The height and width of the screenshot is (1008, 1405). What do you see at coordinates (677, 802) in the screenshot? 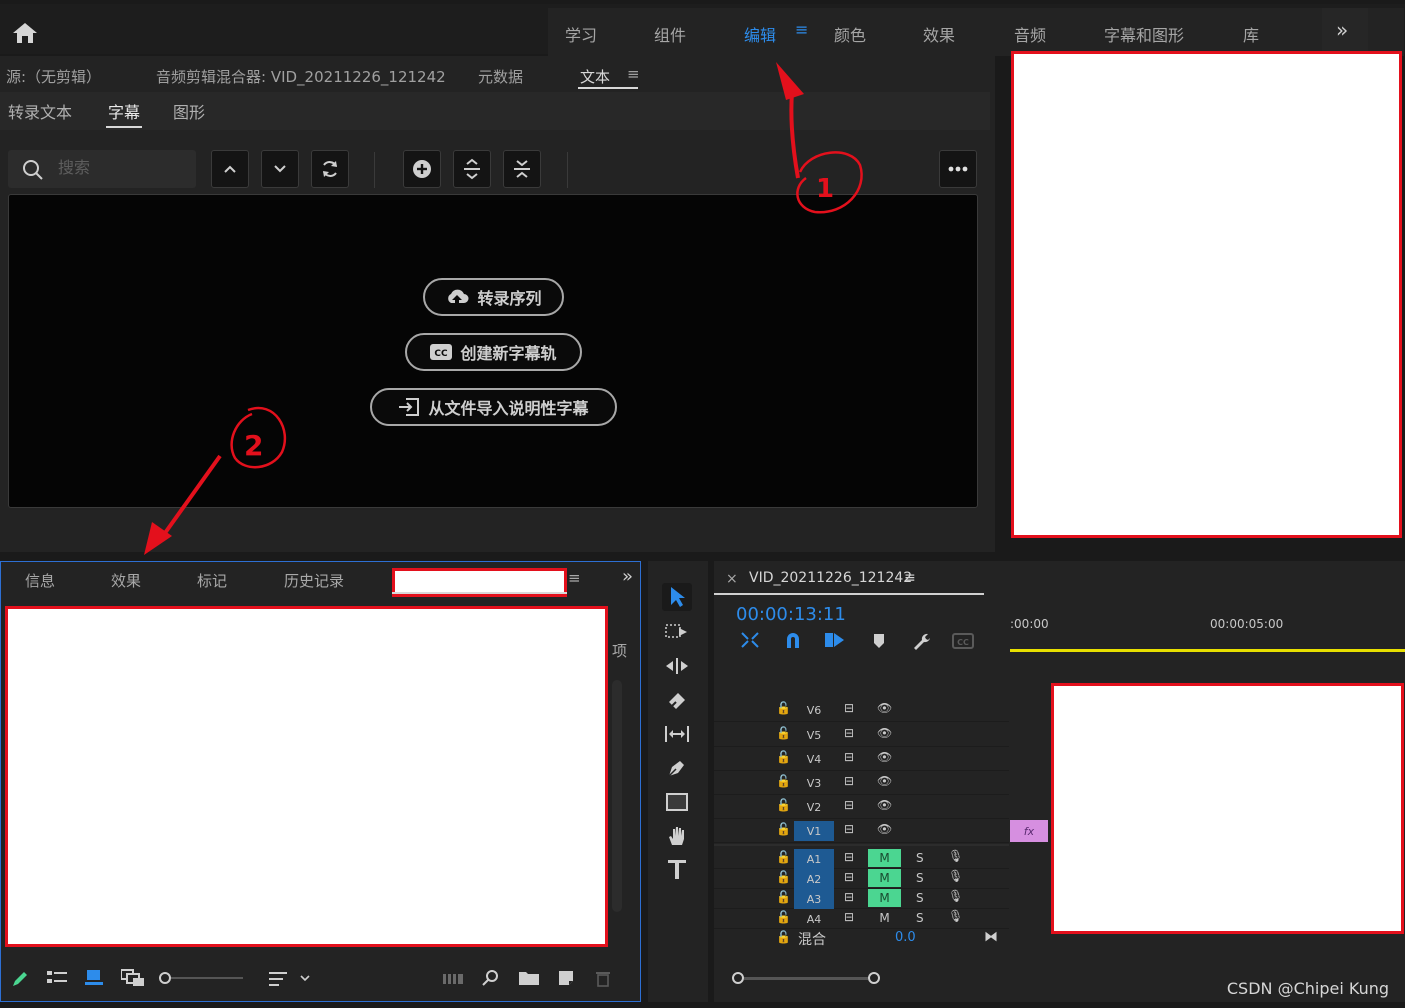
I see `rectangle-tool` at bounding box center [677, 802].